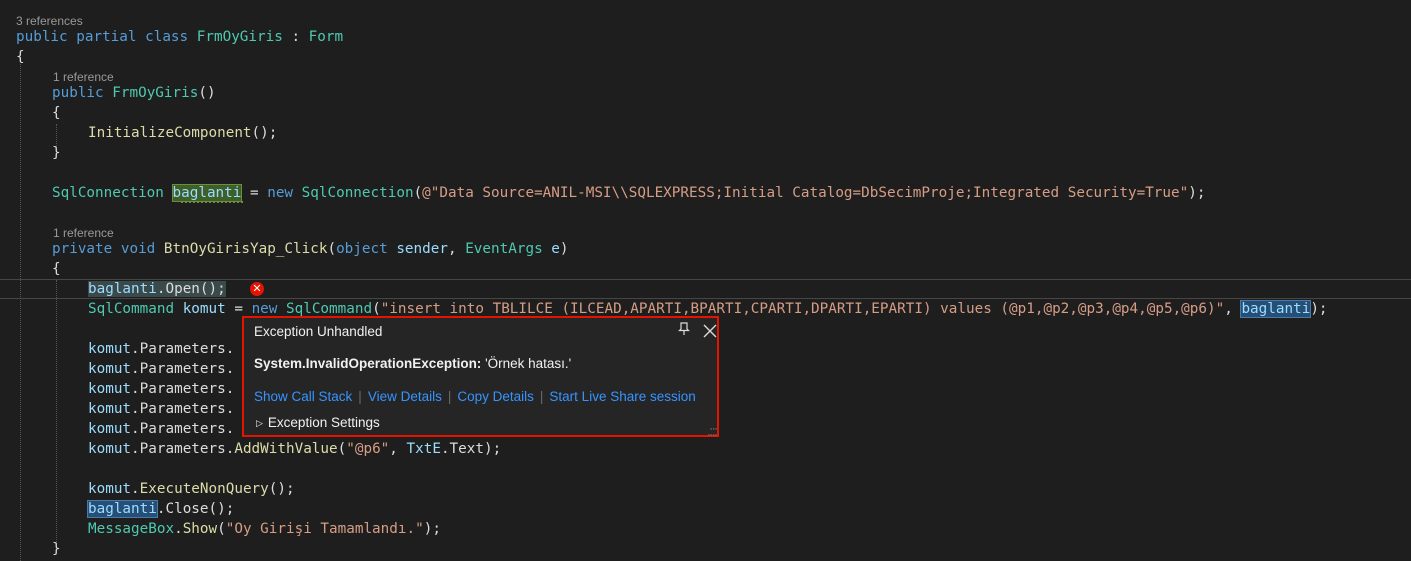  I want to click on view-details-link: View Details, so click(405, 396).